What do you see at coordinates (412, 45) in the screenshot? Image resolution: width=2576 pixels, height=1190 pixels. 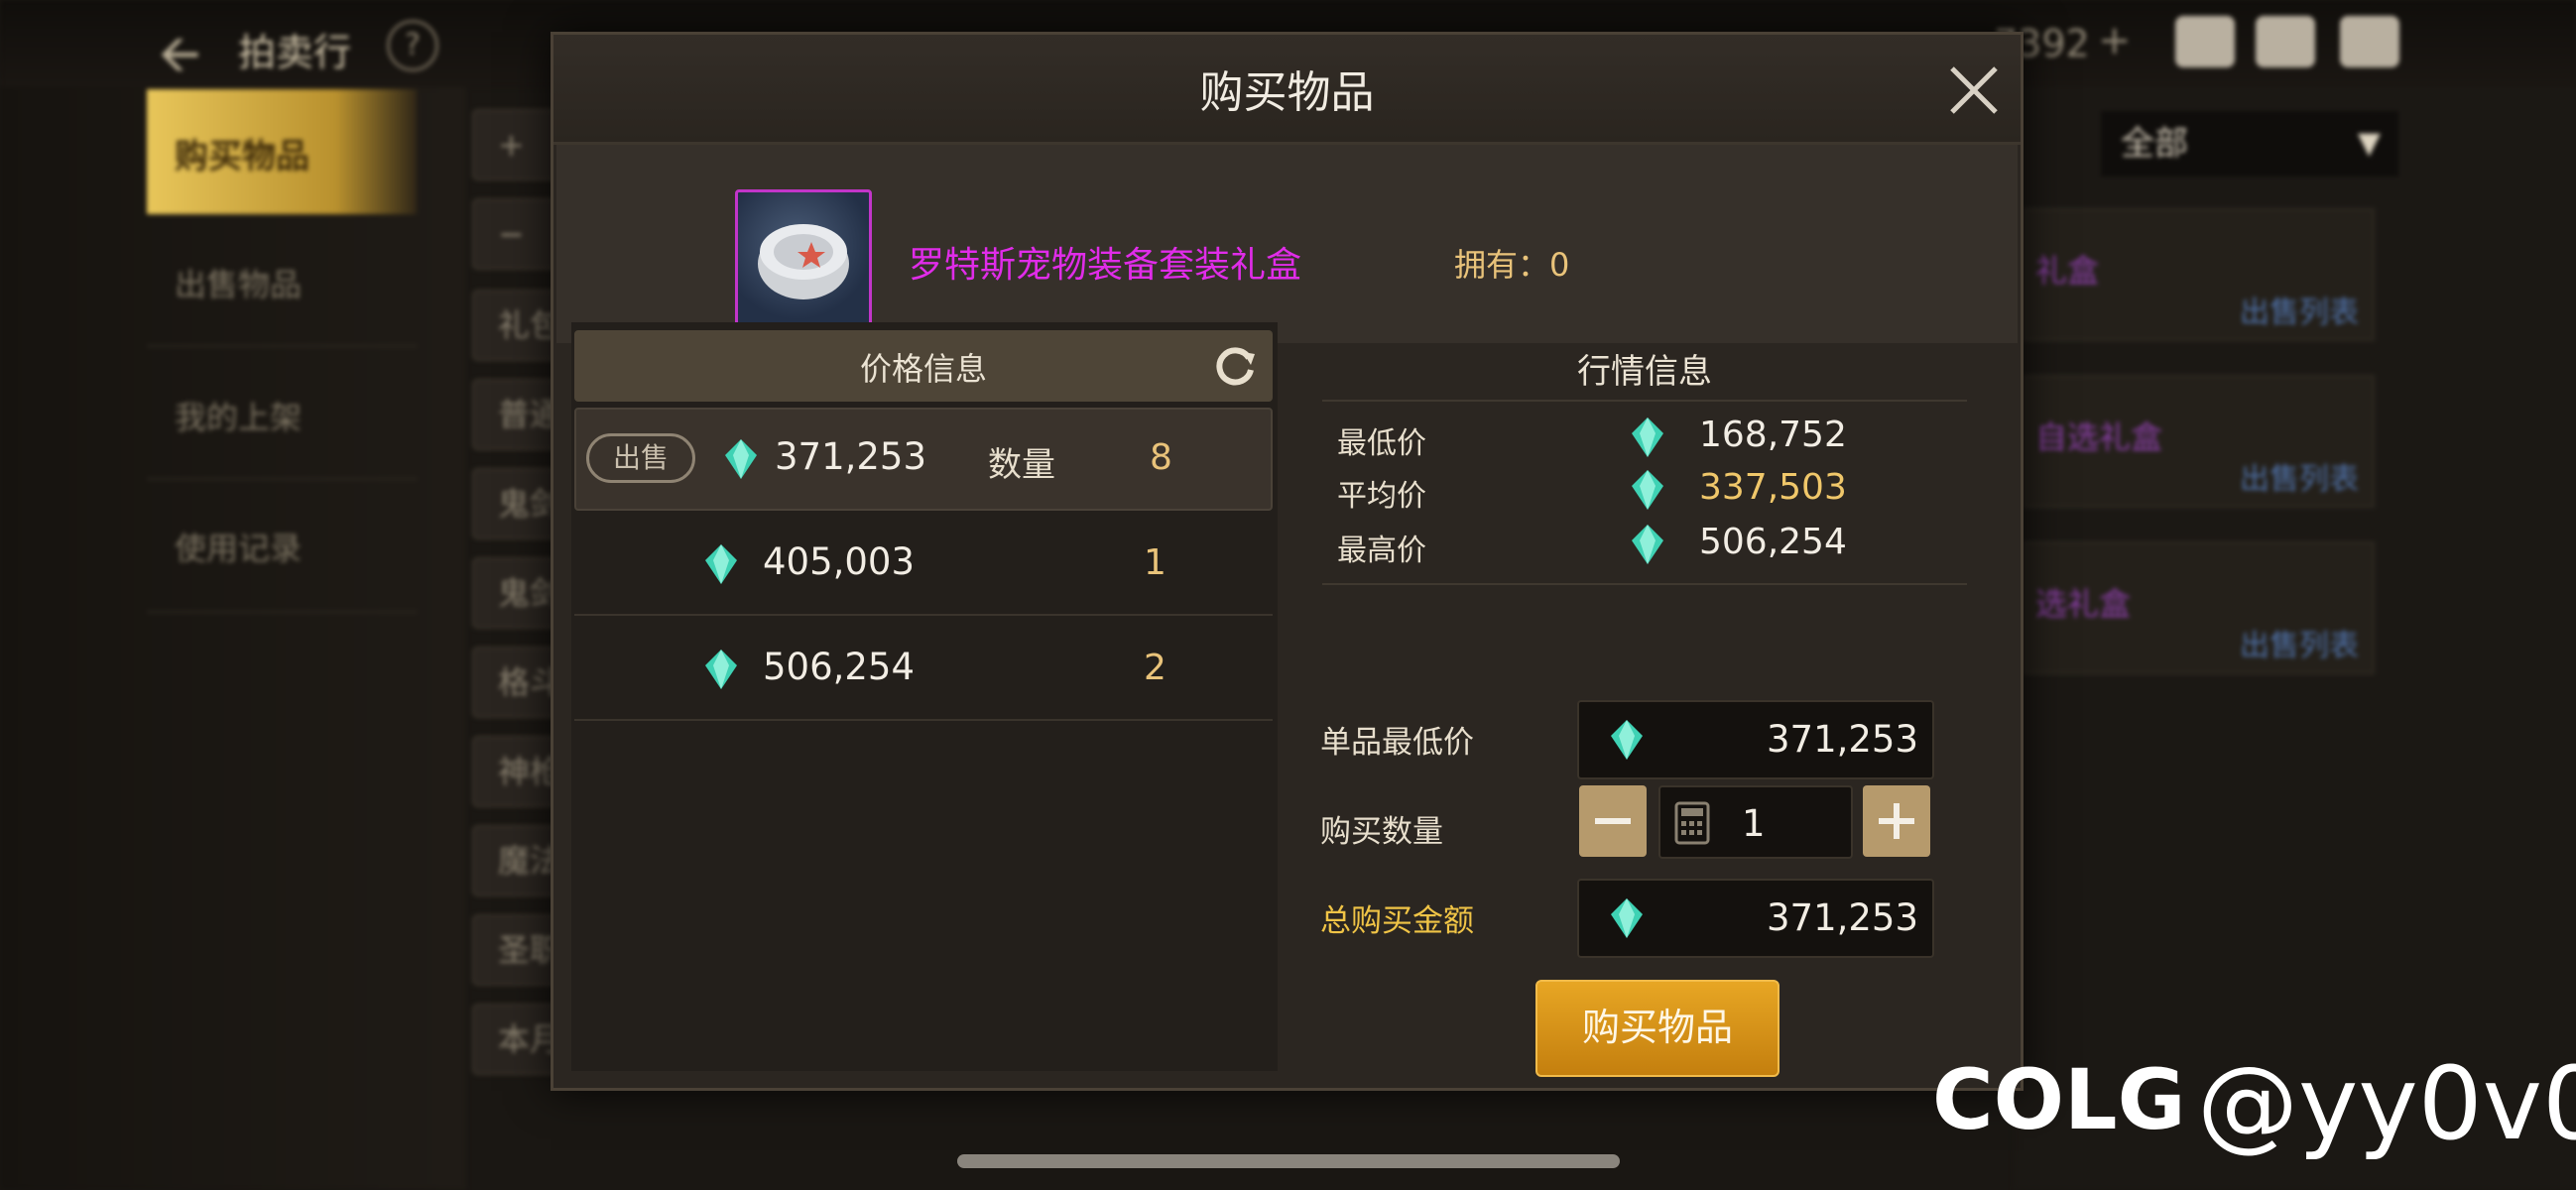 I see `help-icon: ?` at bounding box center [412, 45].